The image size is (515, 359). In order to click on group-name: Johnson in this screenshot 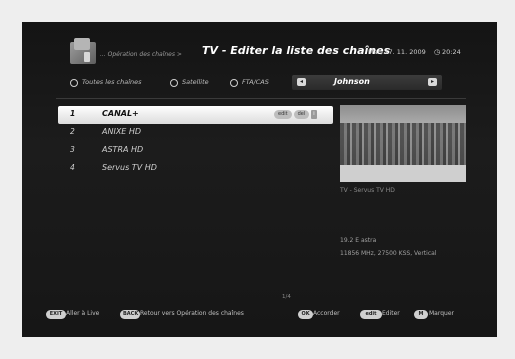, I will do `click(352, 81)`.